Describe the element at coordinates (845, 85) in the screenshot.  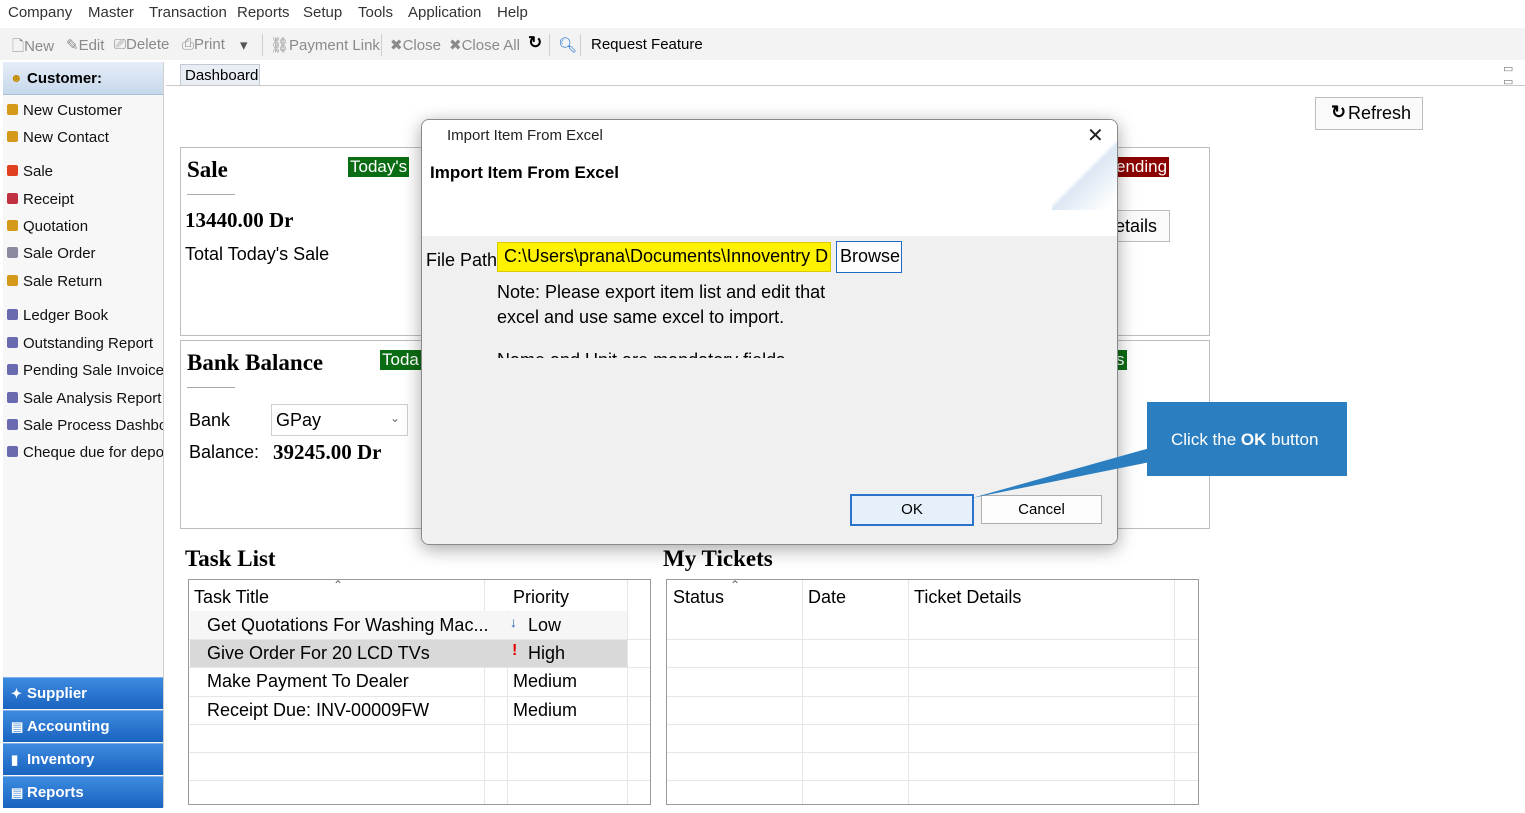
I see `tab-divider` at that location.